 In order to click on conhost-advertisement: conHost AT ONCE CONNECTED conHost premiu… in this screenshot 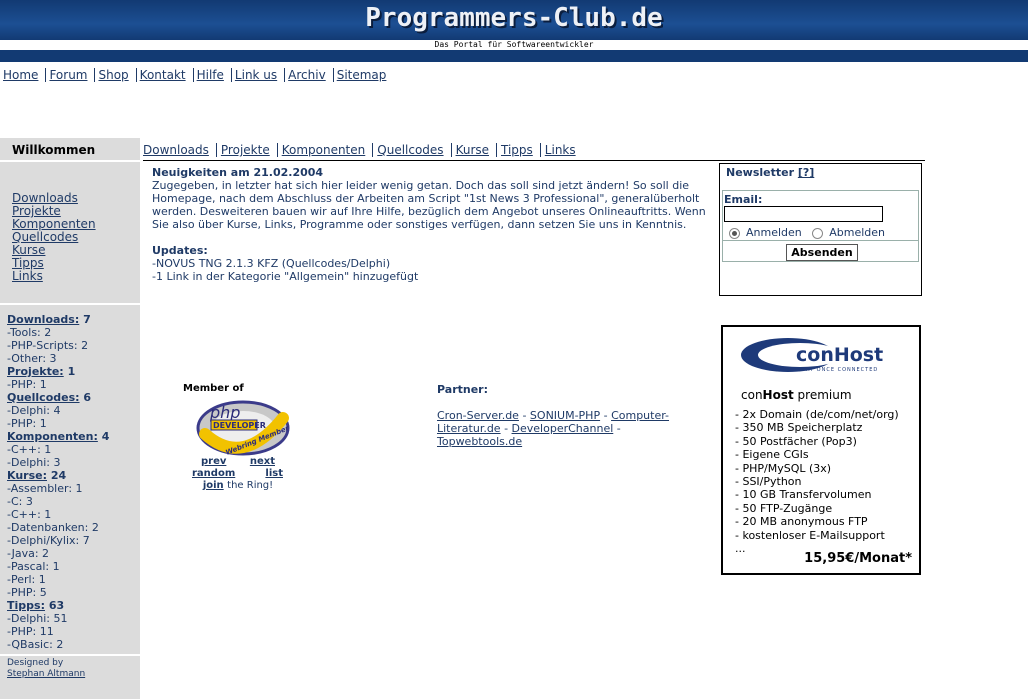, I will do `click(821, 450)`.